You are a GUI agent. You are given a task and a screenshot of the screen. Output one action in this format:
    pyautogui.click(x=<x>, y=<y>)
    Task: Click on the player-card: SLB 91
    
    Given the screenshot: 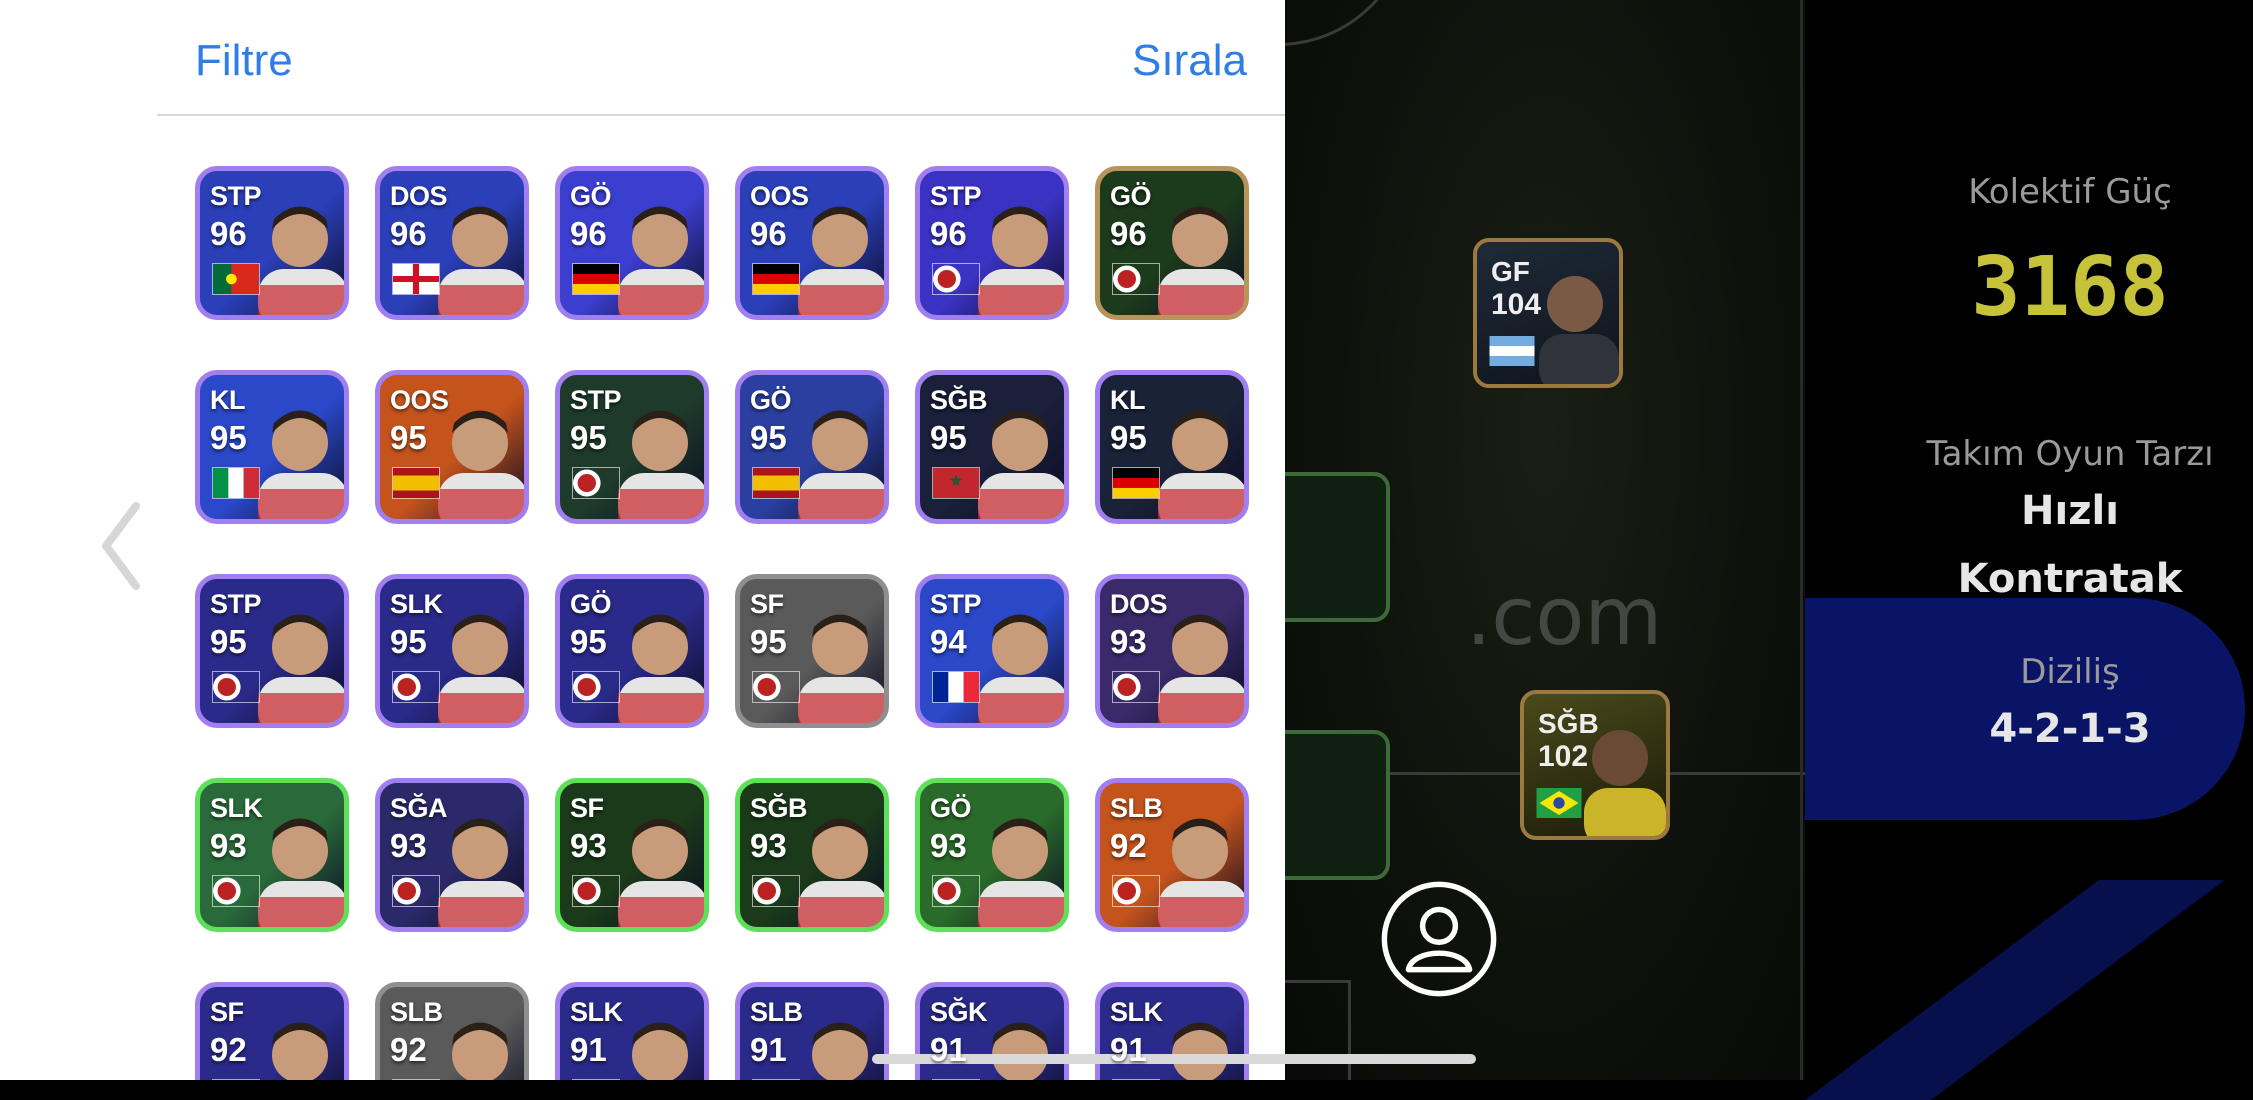 What is the action you would take?
    pyautogui.click(x=812, y=1031)
    